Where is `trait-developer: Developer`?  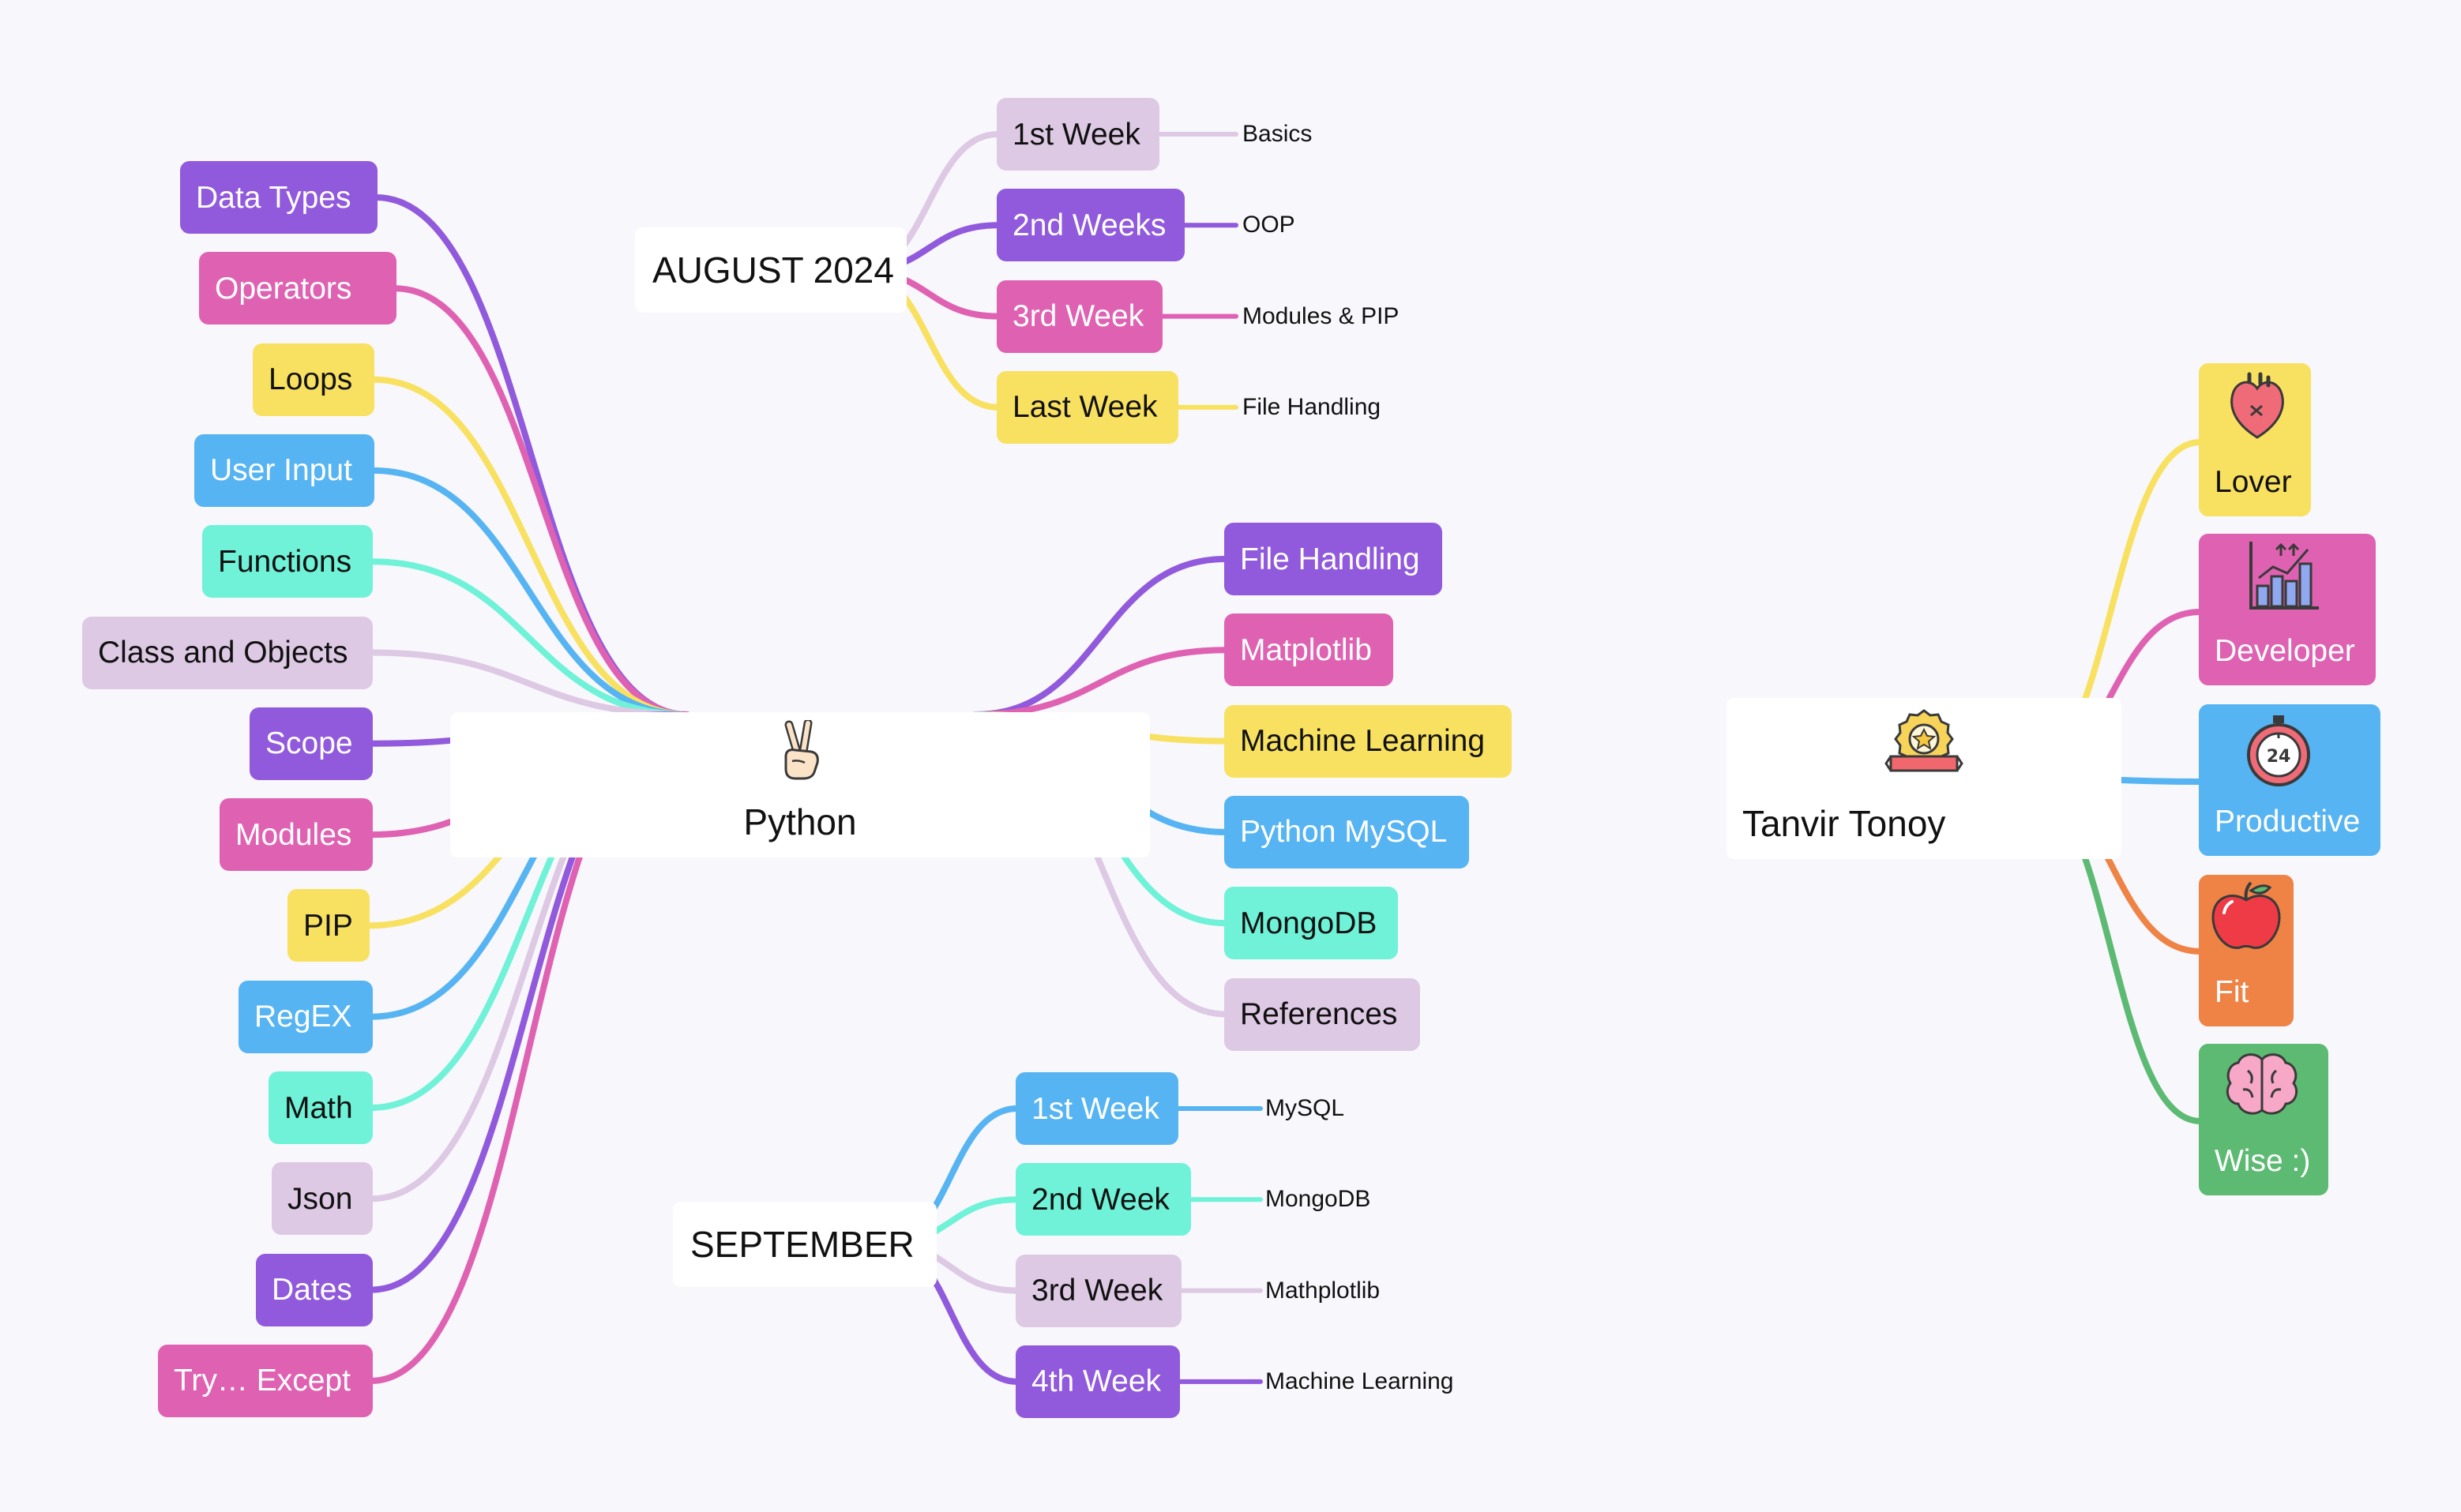 trait-developer: Developer is located at coordinates (2287, 609).